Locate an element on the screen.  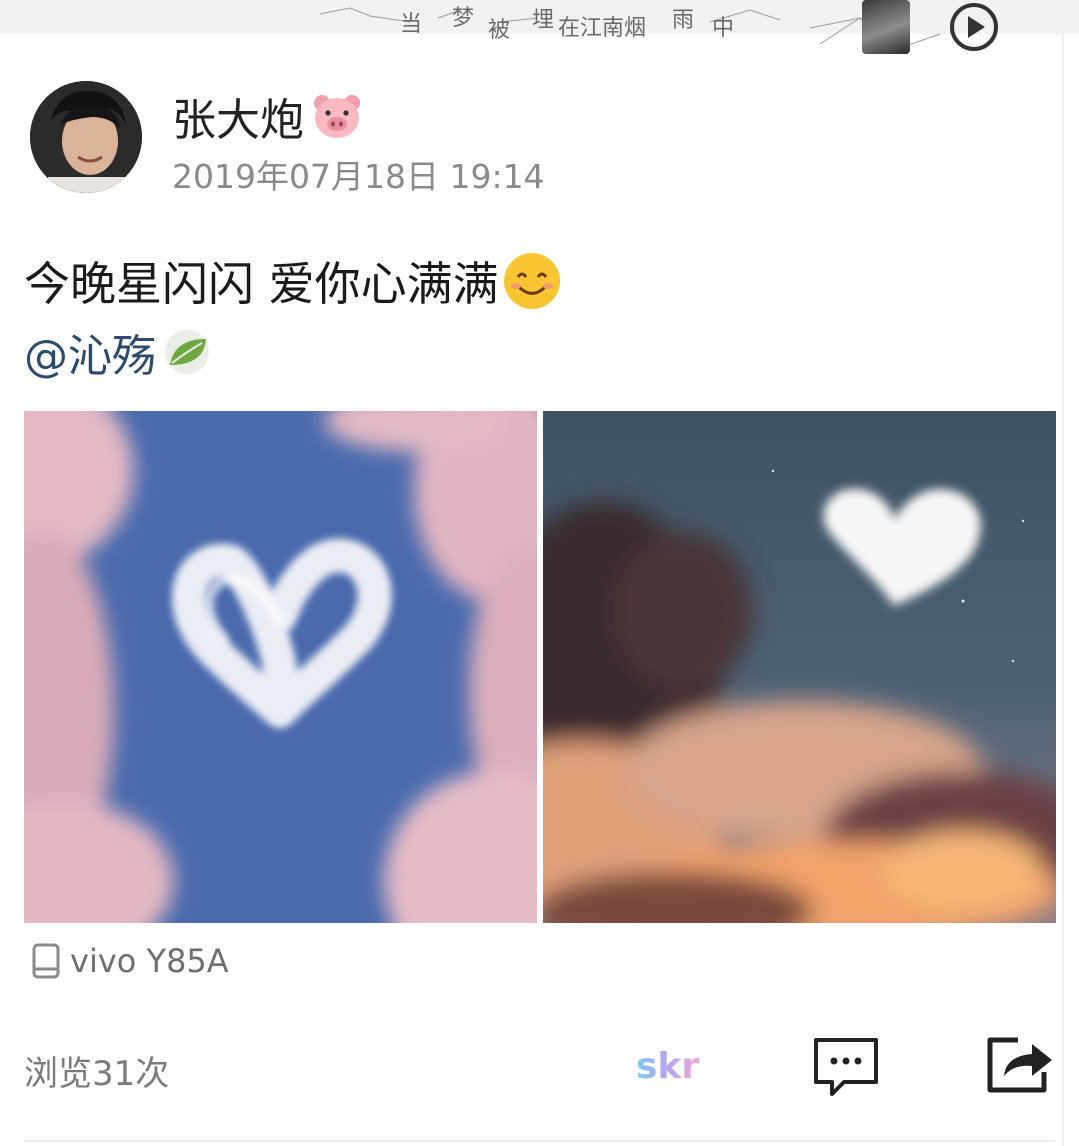
phone-icon is located at coordinates (46, 961).